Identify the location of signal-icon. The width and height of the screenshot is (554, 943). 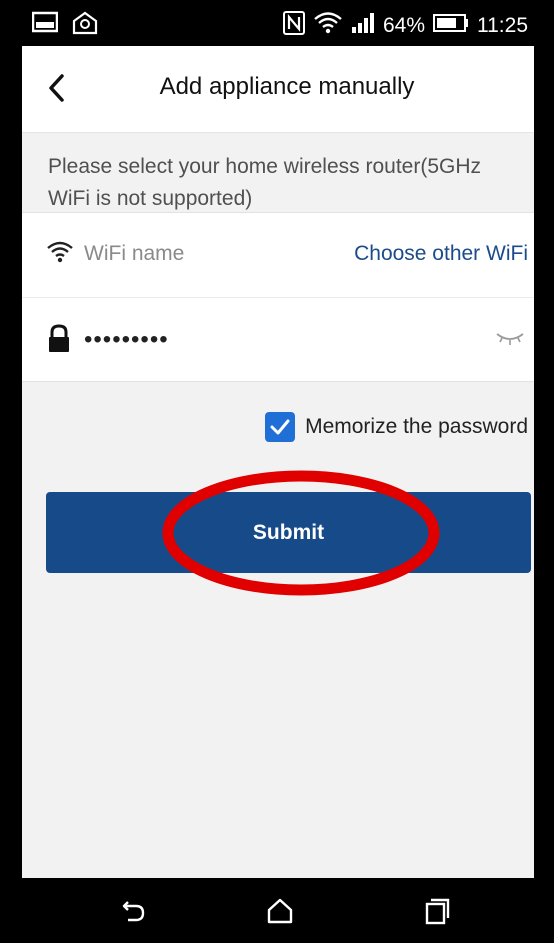
(363, 26).